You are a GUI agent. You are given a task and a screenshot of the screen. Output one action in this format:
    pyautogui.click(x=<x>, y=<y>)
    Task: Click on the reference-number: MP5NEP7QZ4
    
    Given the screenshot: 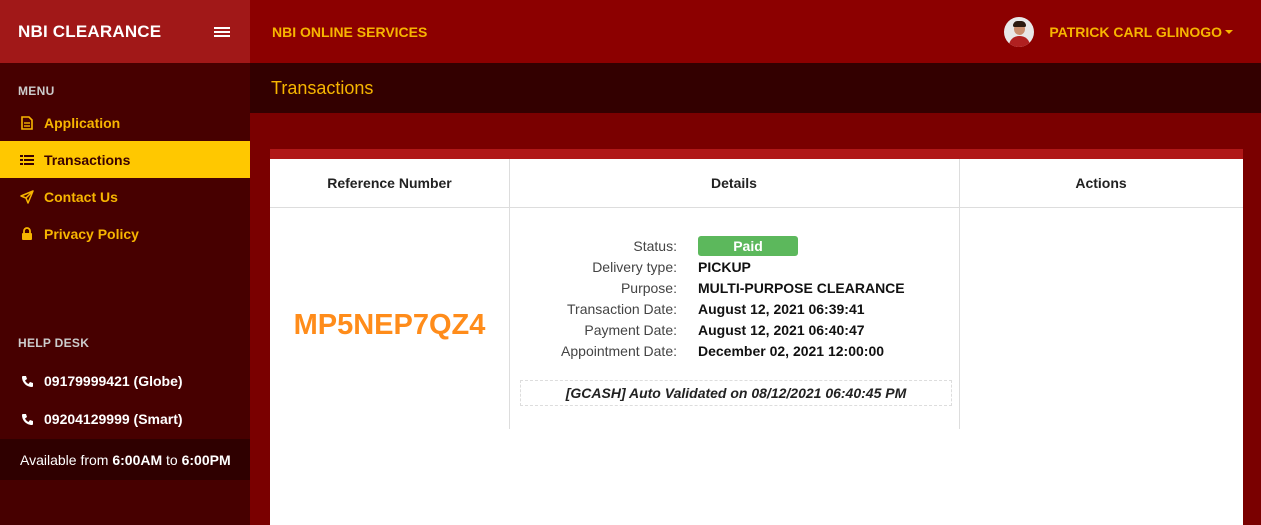 What is the action you would take?
    pyautogui.click(x=389, y=325)
    